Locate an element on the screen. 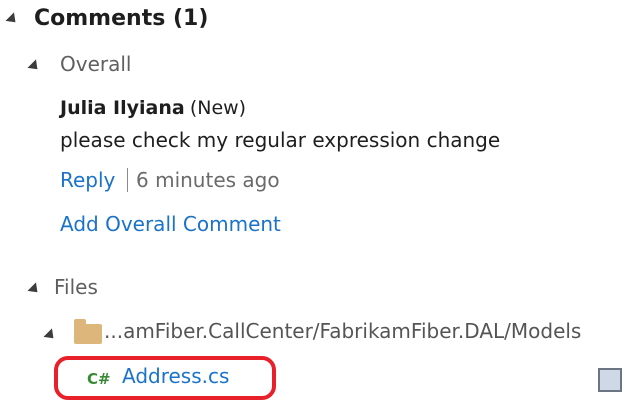  comment-header-line: Julia Ilyiana (New) is located at coordinates (153, 108).